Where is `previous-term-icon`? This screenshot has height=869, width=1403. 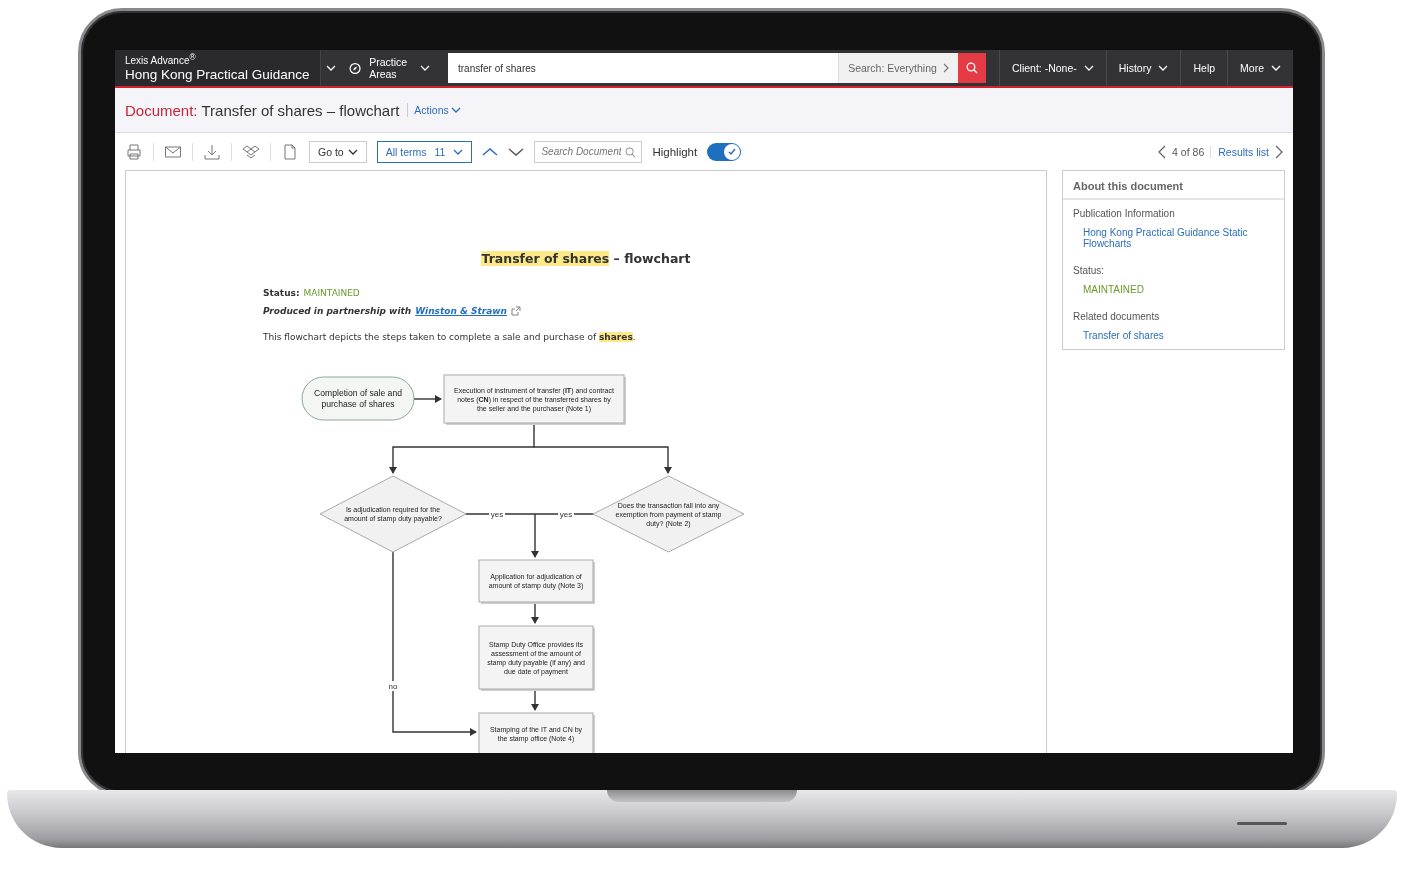 previous-term-icon is located at coordinates (490, 151).